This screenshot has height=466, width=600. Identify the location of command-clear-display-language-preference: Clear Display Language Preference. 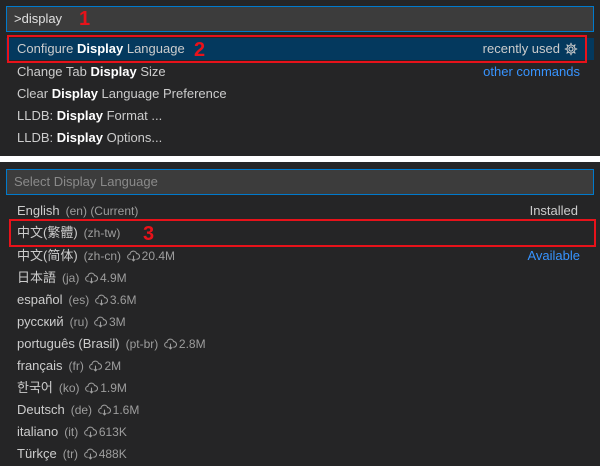
(300, 94).